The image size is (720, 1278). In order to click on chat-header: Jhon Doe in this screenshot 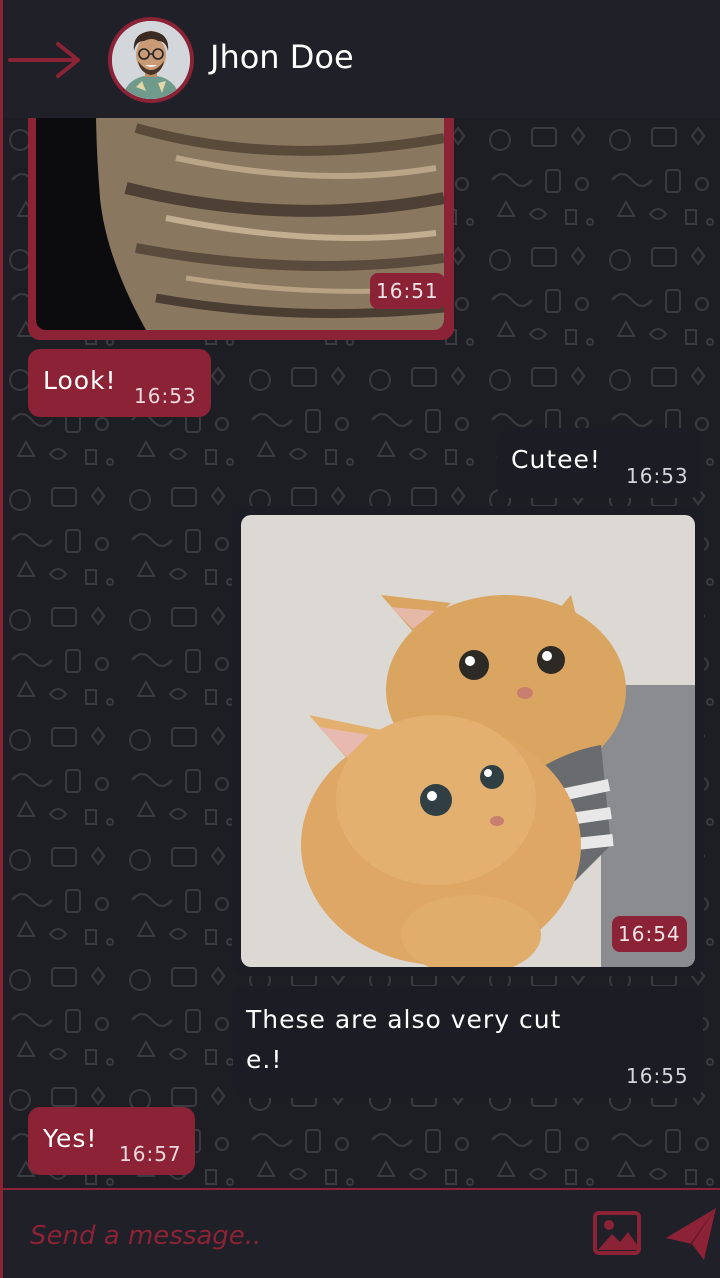, I will do `click(360, 59)`.